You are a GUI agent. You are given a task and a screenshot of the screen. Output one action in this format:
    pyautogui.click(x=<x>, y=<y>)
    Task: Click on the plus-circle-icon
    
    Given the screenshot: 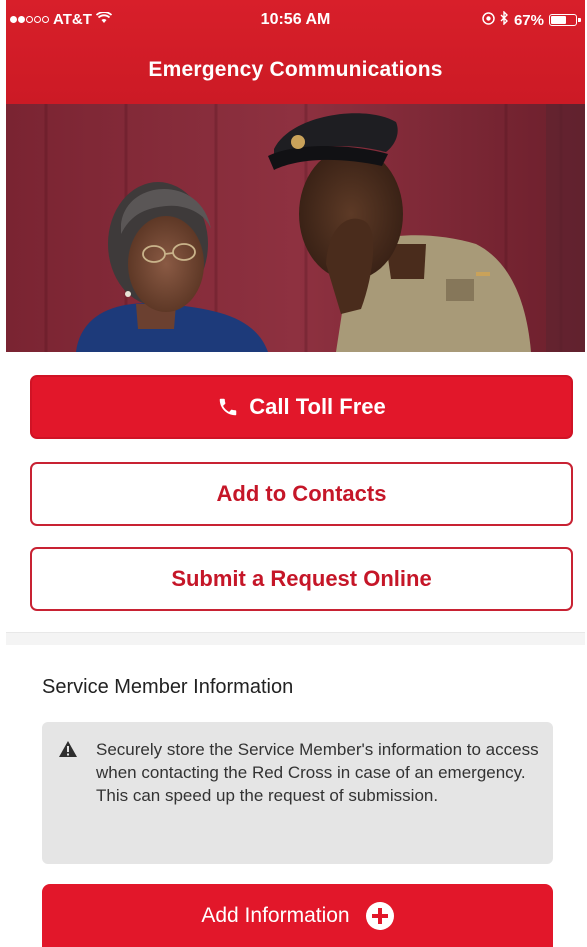 What is the action you would take?
    pyautogui.click(x=379, y=916)
    